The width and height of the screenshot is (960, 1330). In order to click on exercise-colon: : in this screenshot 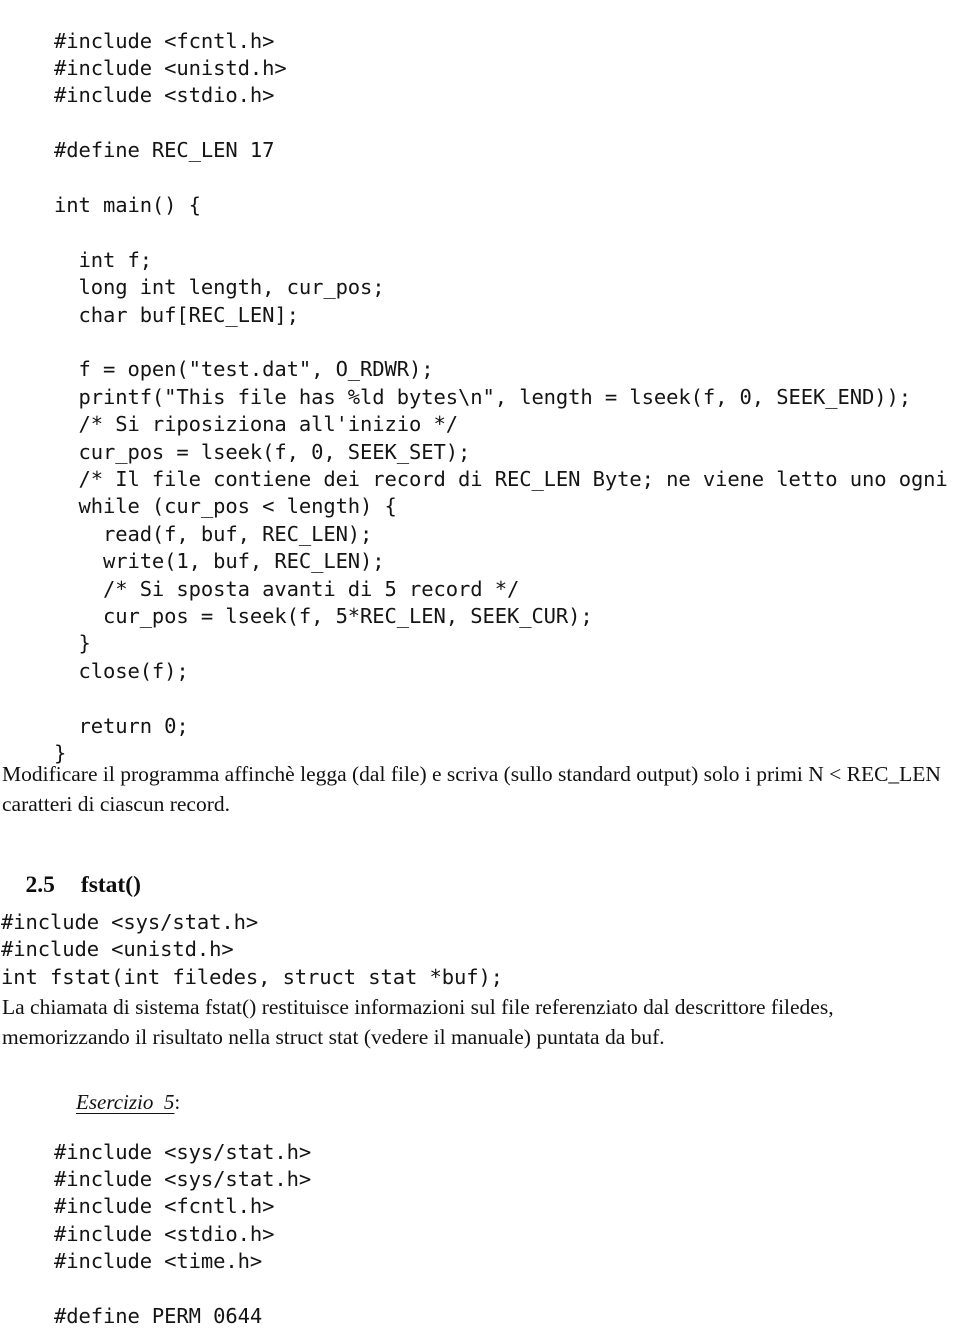, I will do `click(177, 1102)`.